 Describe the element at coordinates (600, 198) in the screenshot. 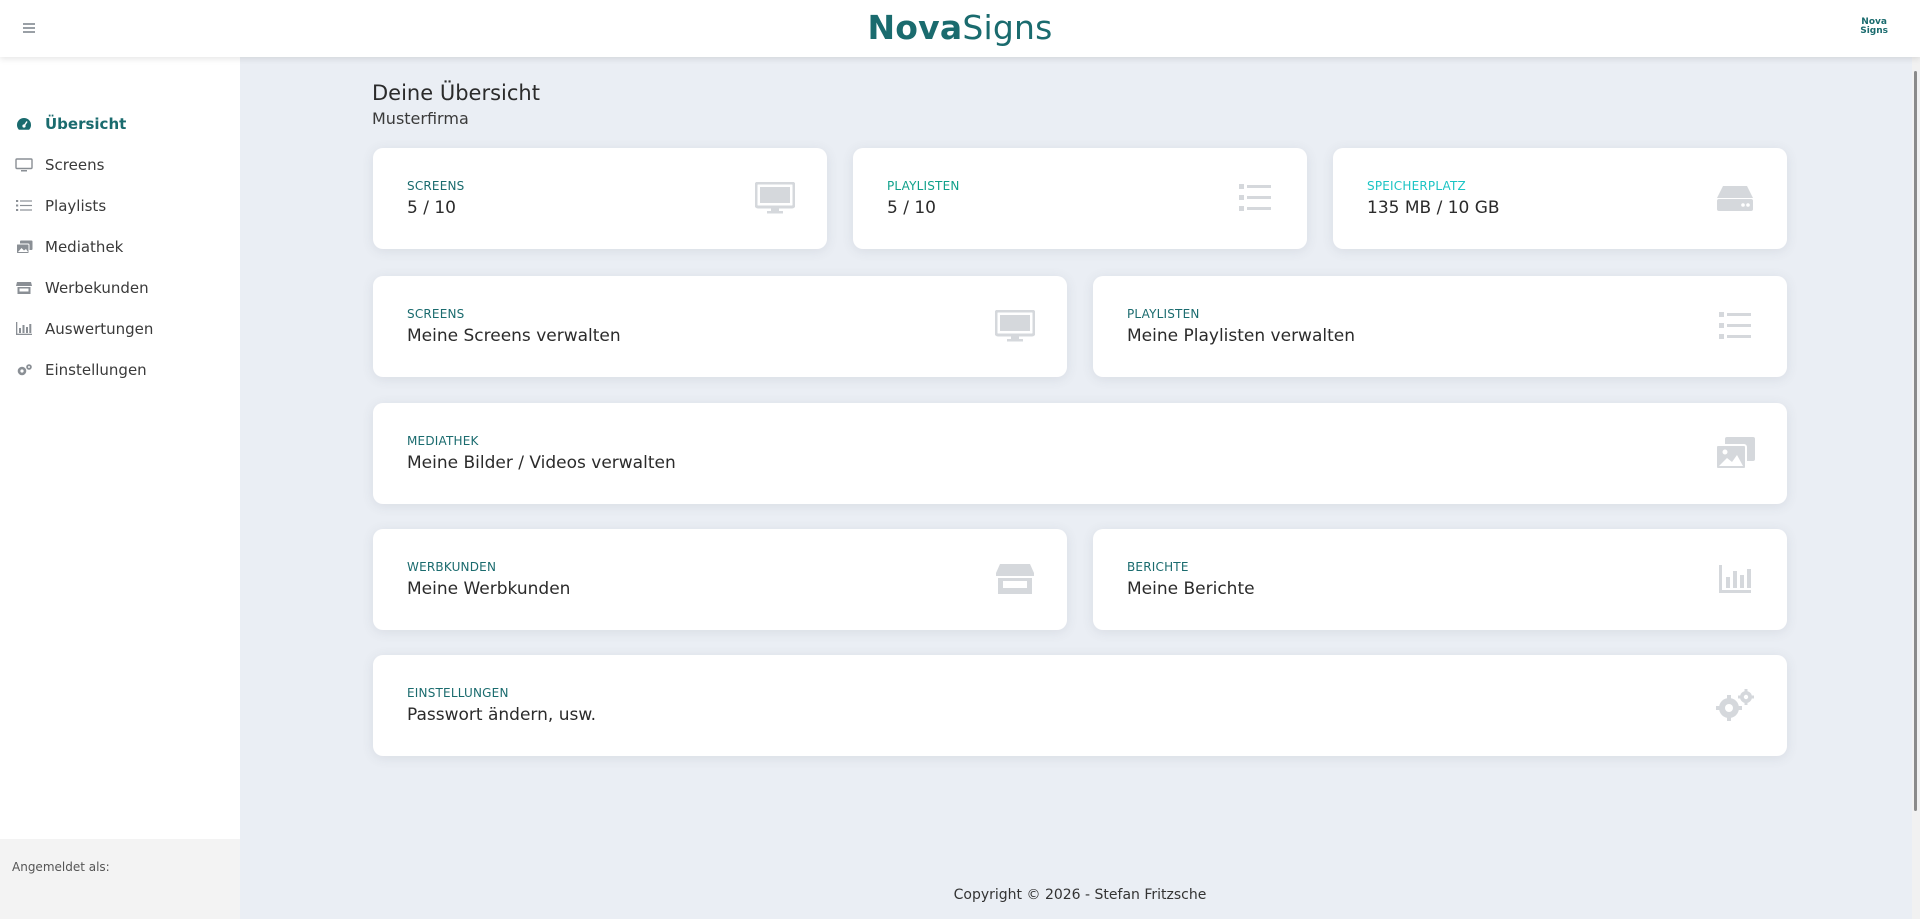

I see `stat-card-screens: SCREENS 5 / 10` at that location.